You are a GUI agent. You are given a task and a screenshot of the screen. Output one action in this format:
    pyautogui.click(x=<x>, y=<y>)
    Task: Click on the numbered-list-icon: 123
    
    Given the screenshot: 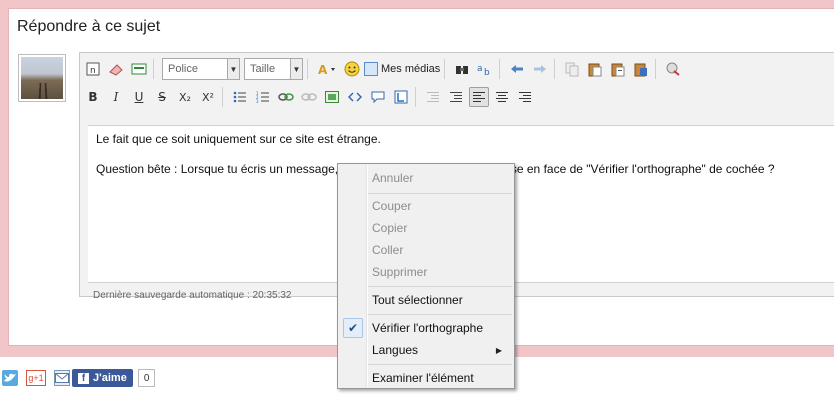 What is the action you would take?
    pyautogui.click(x=263, y=97)
    